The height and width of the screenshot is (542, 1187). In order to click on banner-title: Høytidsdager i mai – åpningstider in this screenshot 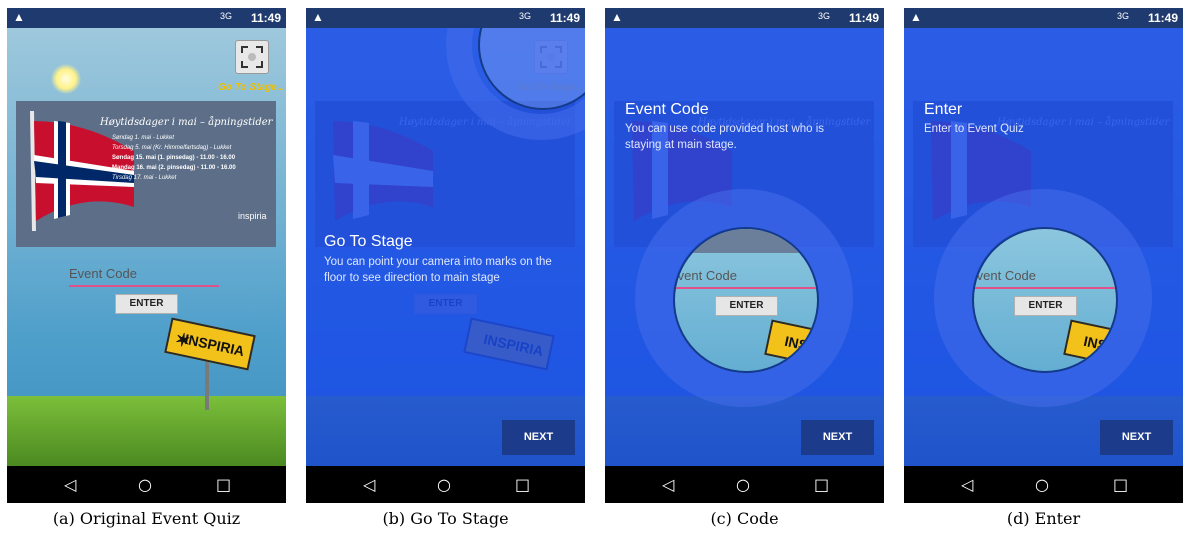, I will do `click(186, 122)`.